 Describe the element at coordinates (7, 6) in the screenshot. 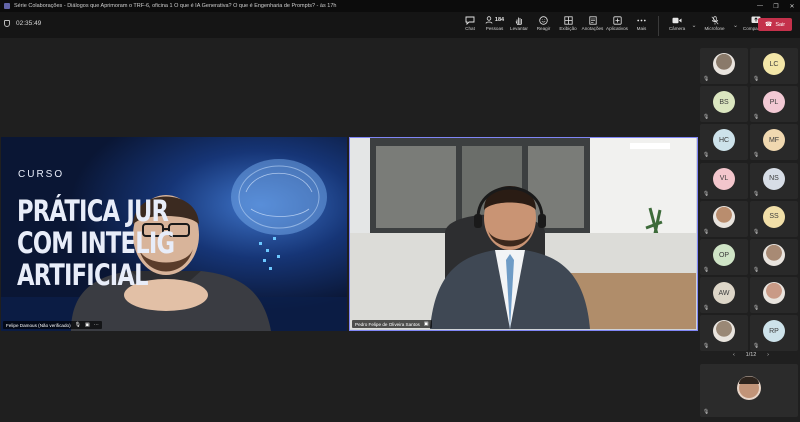

I see `teams-logo-icon` at that location.